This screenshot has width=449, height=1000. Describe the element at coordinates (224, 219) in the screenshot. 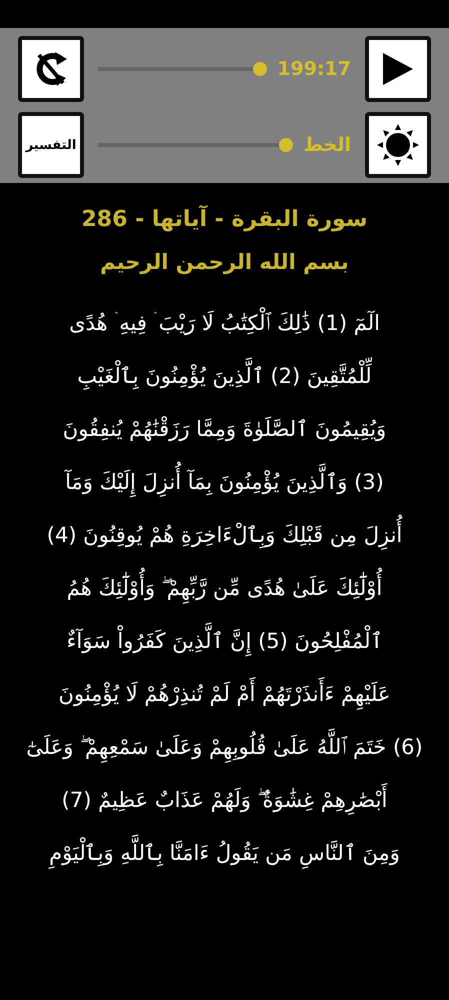

I see `surah-title: سورة البقرة - آياتها - 286` at that location.